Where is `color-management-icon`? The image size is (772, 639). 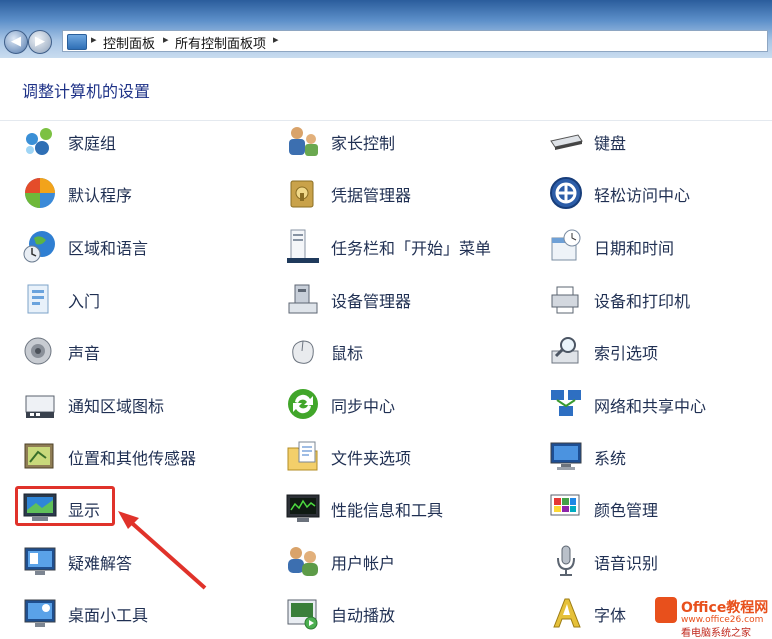
color-management-icon is located at coordinates (565, 505).